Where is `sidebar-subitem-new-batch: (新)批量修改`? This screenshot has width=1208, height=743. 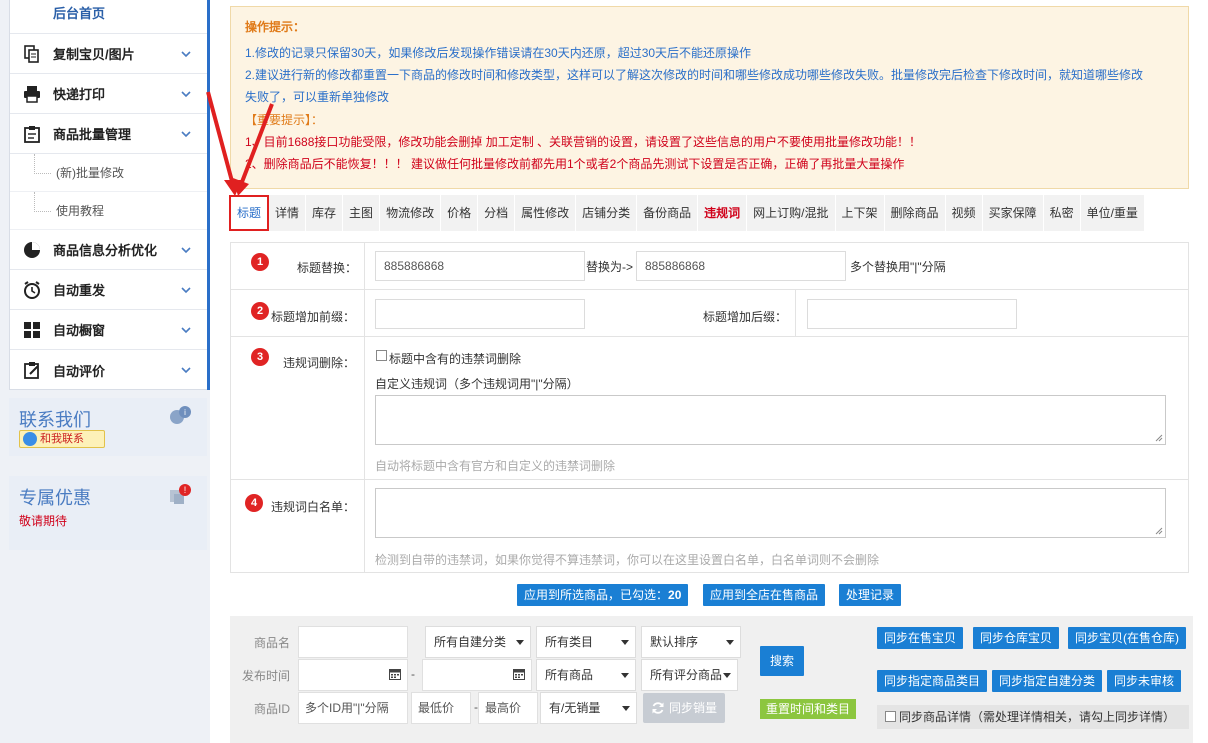 sidebar-subitem-new-batch: (新)批量修改 is located at coordinates (108, 173).